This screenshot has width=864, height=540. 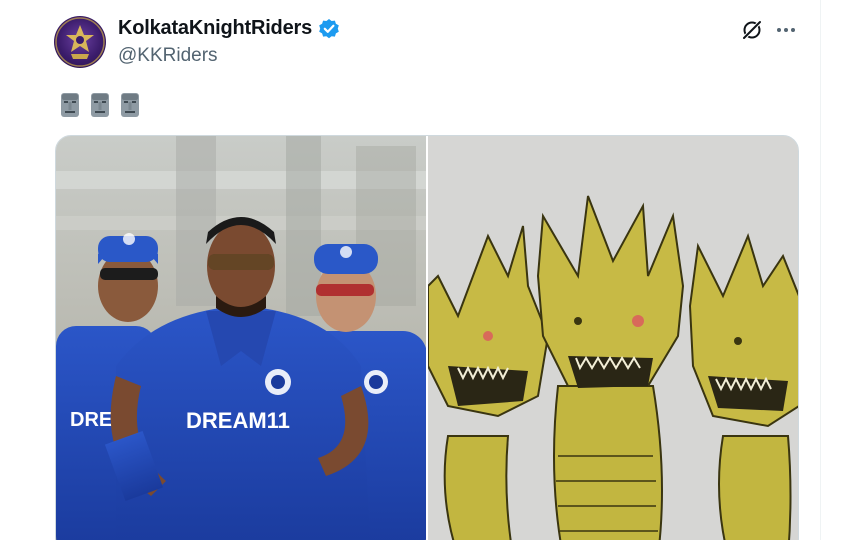 I want to click on kkr-logo-icon, so click(x=80, y=42).